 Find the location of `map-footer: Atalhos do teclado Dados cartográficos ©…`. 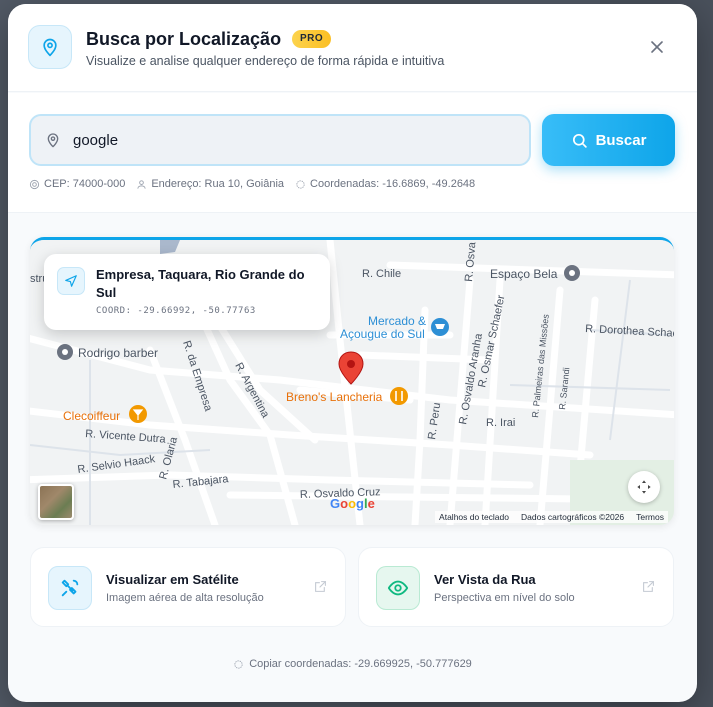

map-footer: Atalhos do teclado Dados cartográficos ©… is located at coordinates (551, 517).